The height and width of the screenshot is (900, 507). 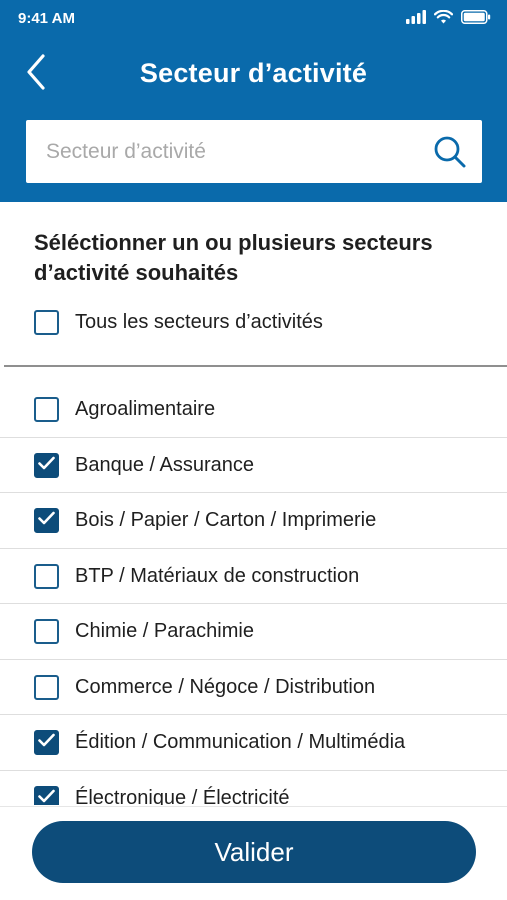 What do you see at coordinates (443, 19) in the screenshot?
I see `wifi-icon` at bounding box center [443, 19].